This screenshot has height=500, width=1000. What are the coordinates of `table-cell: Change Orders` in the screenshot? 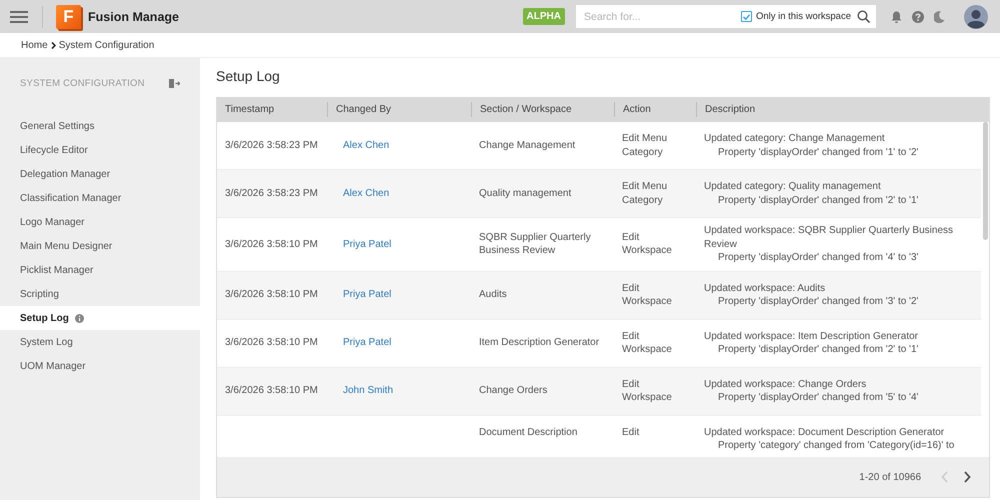 It's located at (513, 390).